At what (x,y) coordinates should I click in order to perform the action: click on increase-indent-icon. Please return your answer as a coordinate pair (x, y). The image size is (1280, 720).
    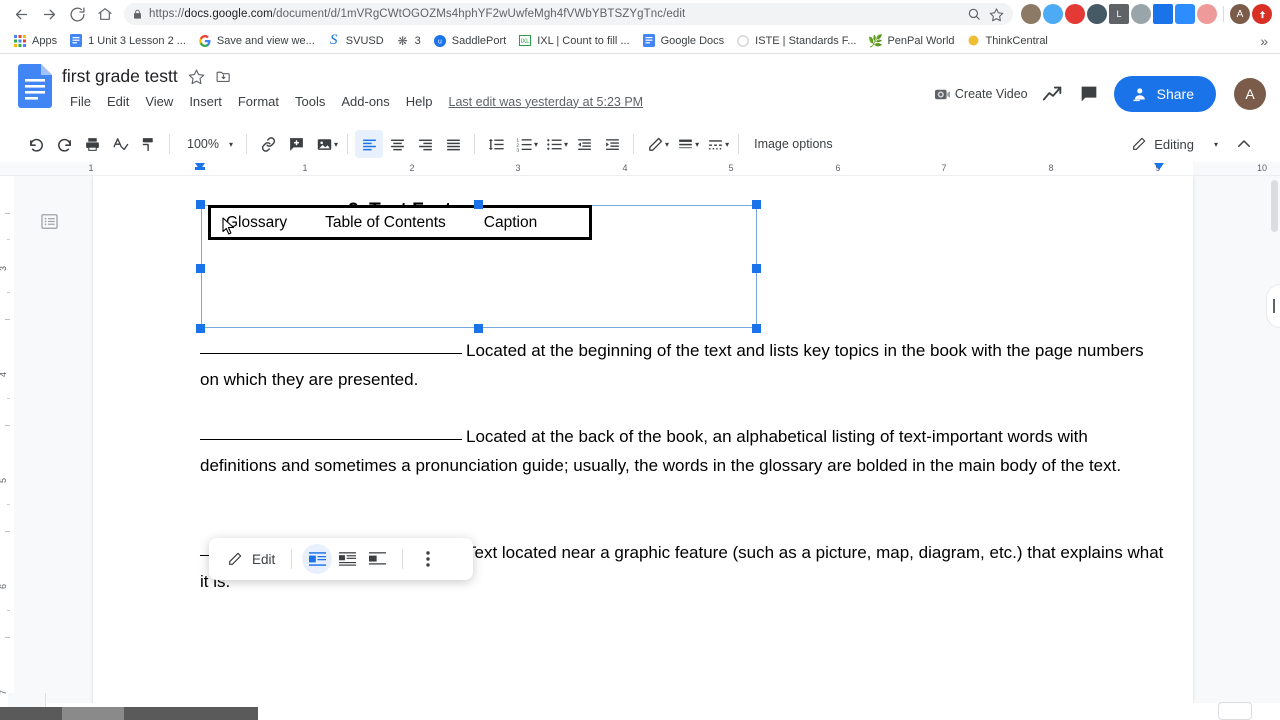
    Looking at the image, I should click on (612, 144).